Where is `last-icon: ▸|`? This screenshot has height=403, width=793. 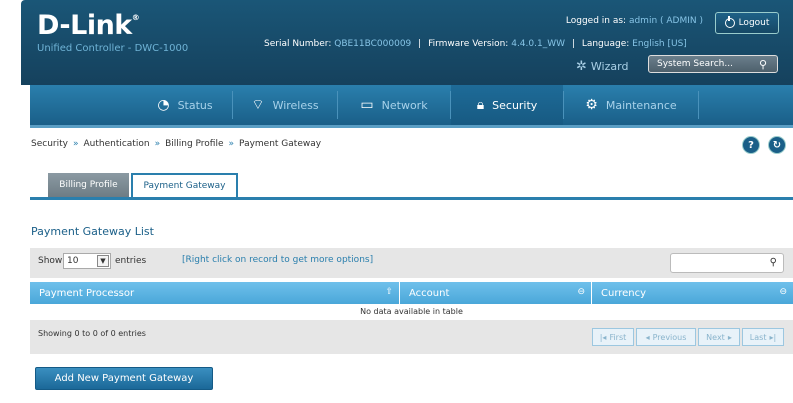
last-icon: ▸| is located at coordinates (773, 337).